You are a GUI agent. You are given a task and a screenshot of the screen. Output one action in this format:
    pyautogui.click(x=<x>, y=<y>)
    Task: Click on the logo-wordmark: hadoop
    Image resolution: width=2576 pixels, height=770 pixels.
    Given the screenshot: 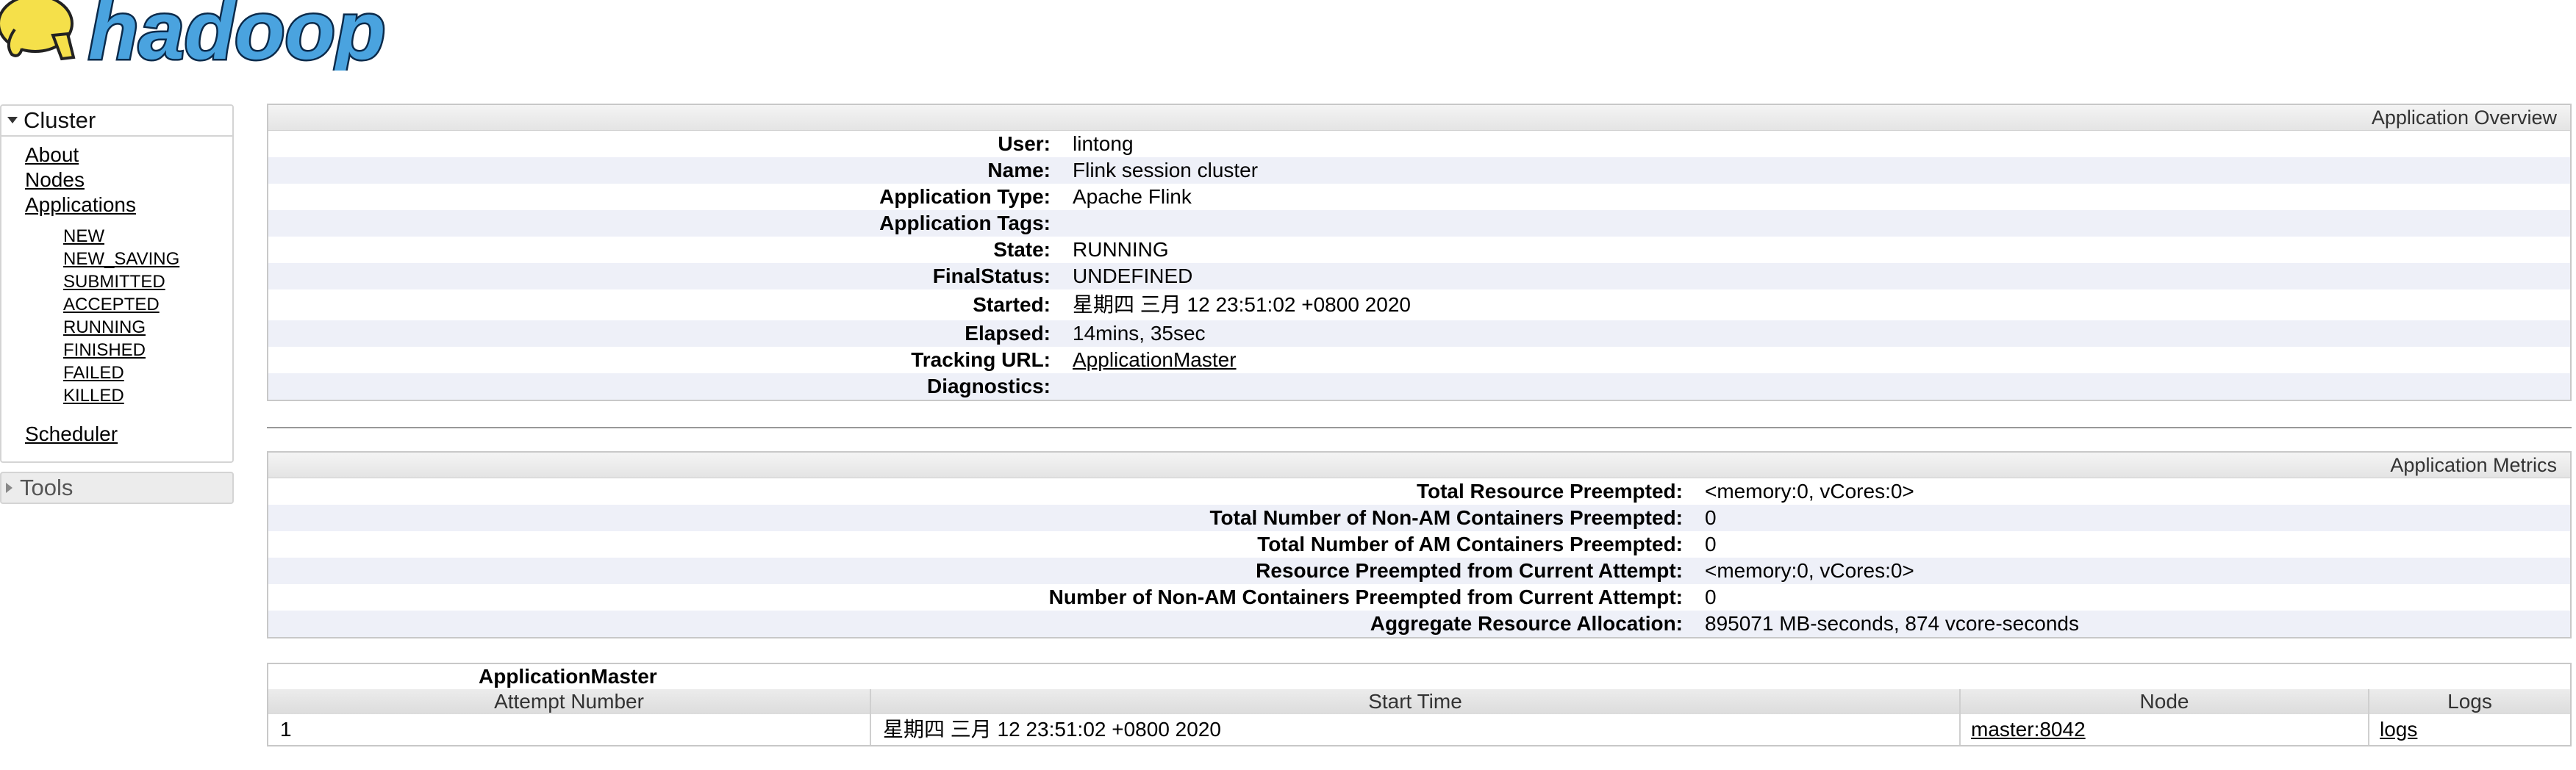 What is the action you would take?
    pyautogui.click(x=236, y=35)
    